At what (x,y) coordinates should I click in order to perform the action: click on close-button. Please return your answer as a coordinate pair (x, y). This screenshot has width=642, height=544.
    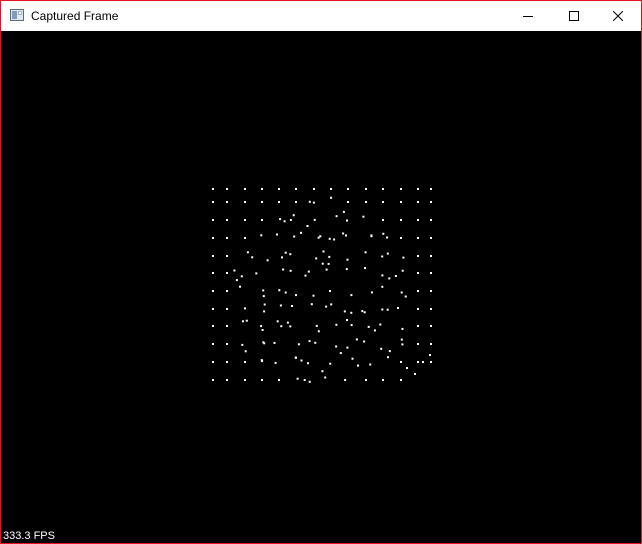
    Looking at the image, I should click on (618, 16).